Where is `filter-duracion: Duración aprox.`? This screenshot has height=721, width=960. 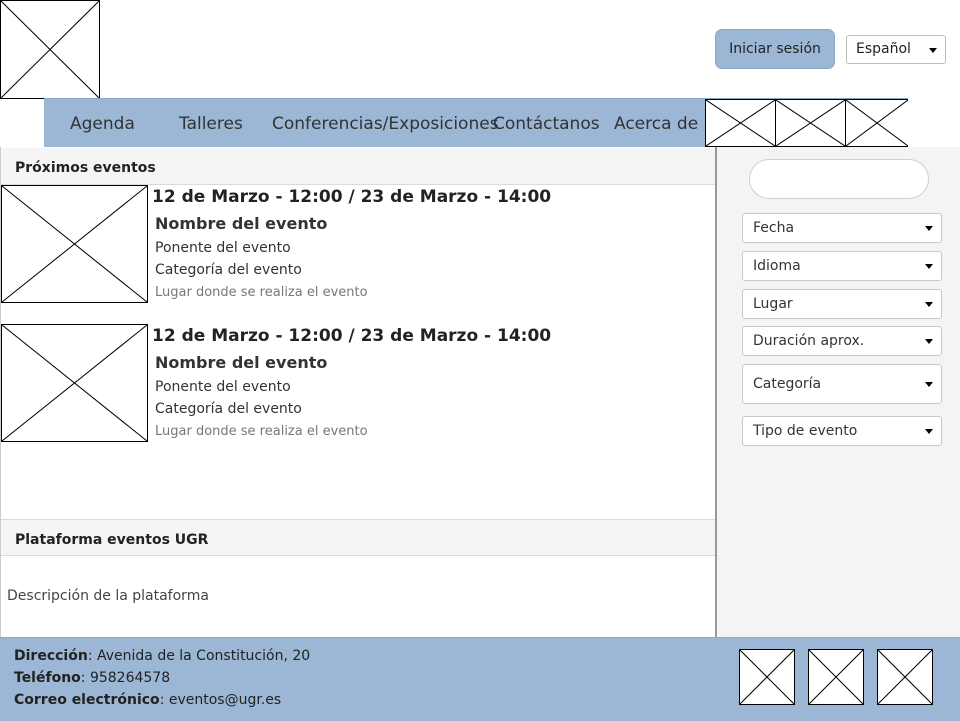
filter-duracion: Duración aprox. is located at coordinates (842, 341).